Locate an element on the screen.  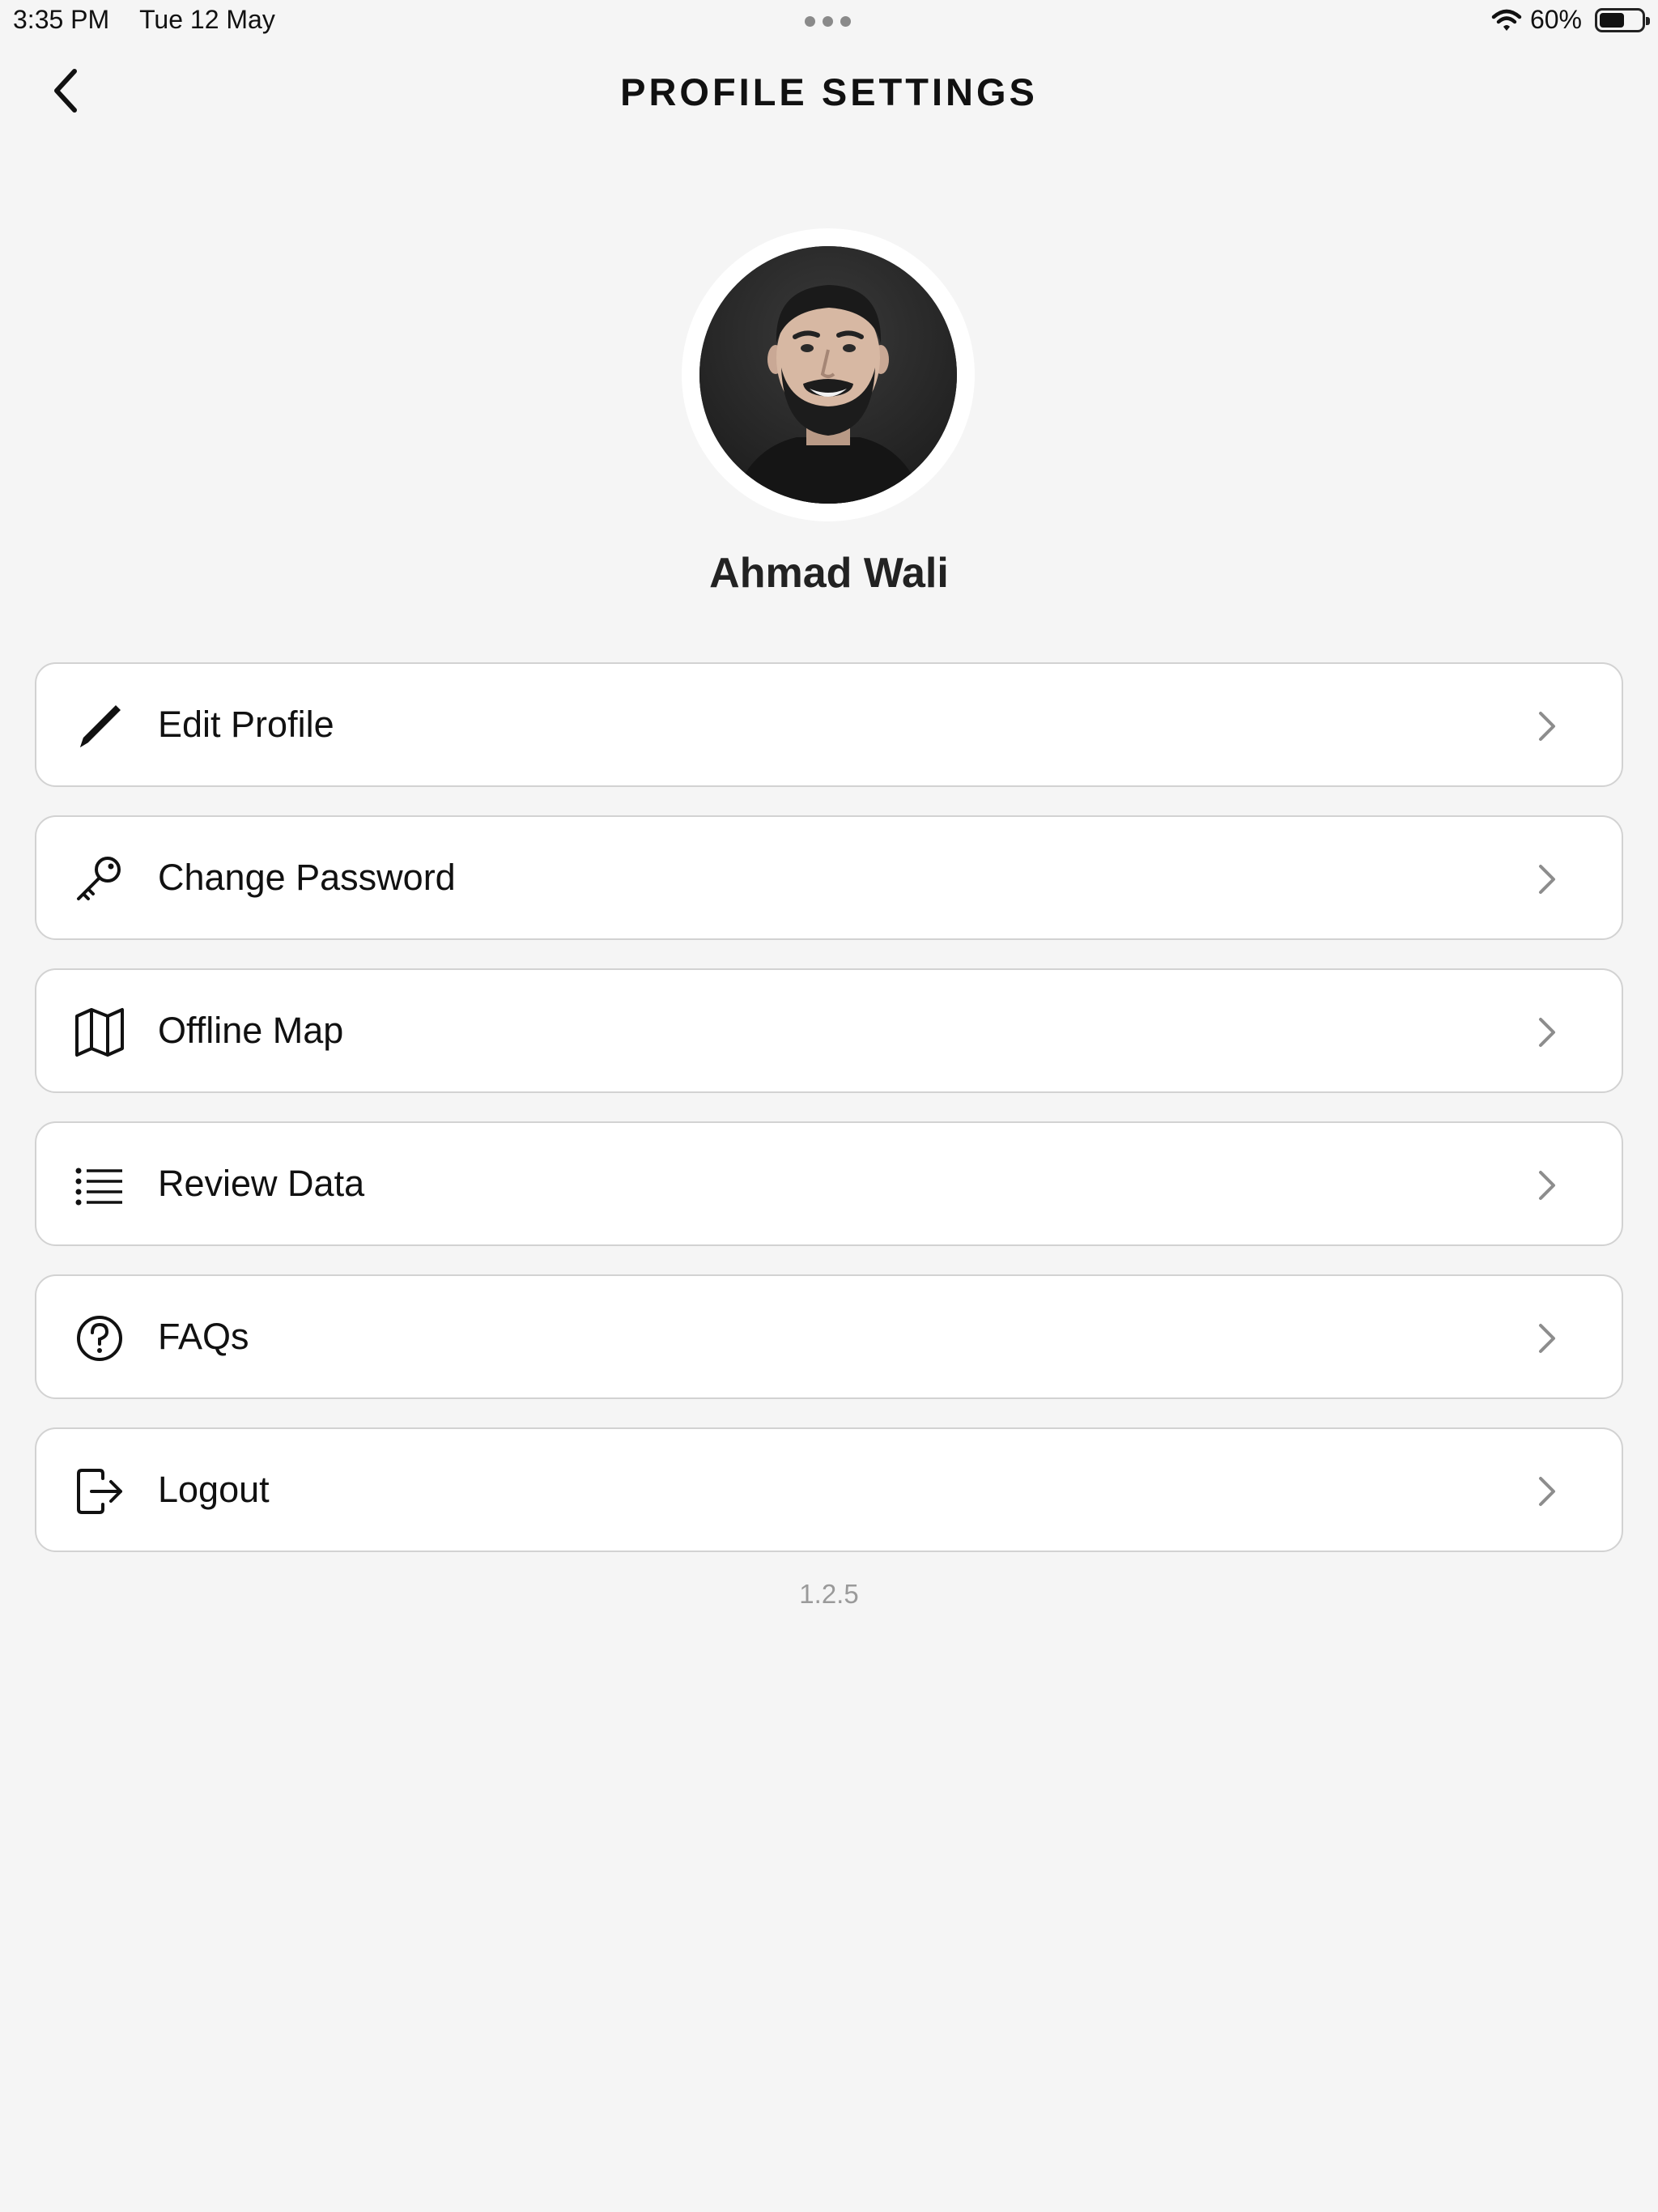
logout-icon is located at coordinates (99, 1491).